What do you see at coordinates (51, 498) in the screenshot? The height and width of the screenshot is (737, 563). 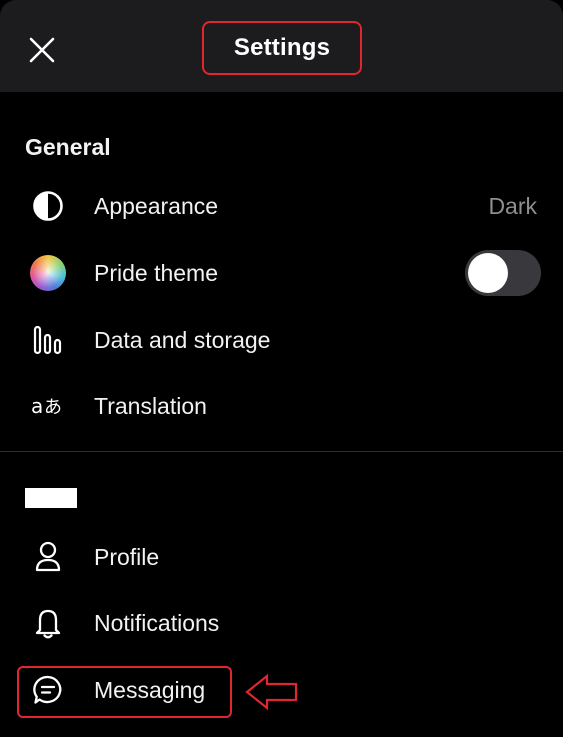 I see `redacted-section-title` at bounding box center [51, 498].